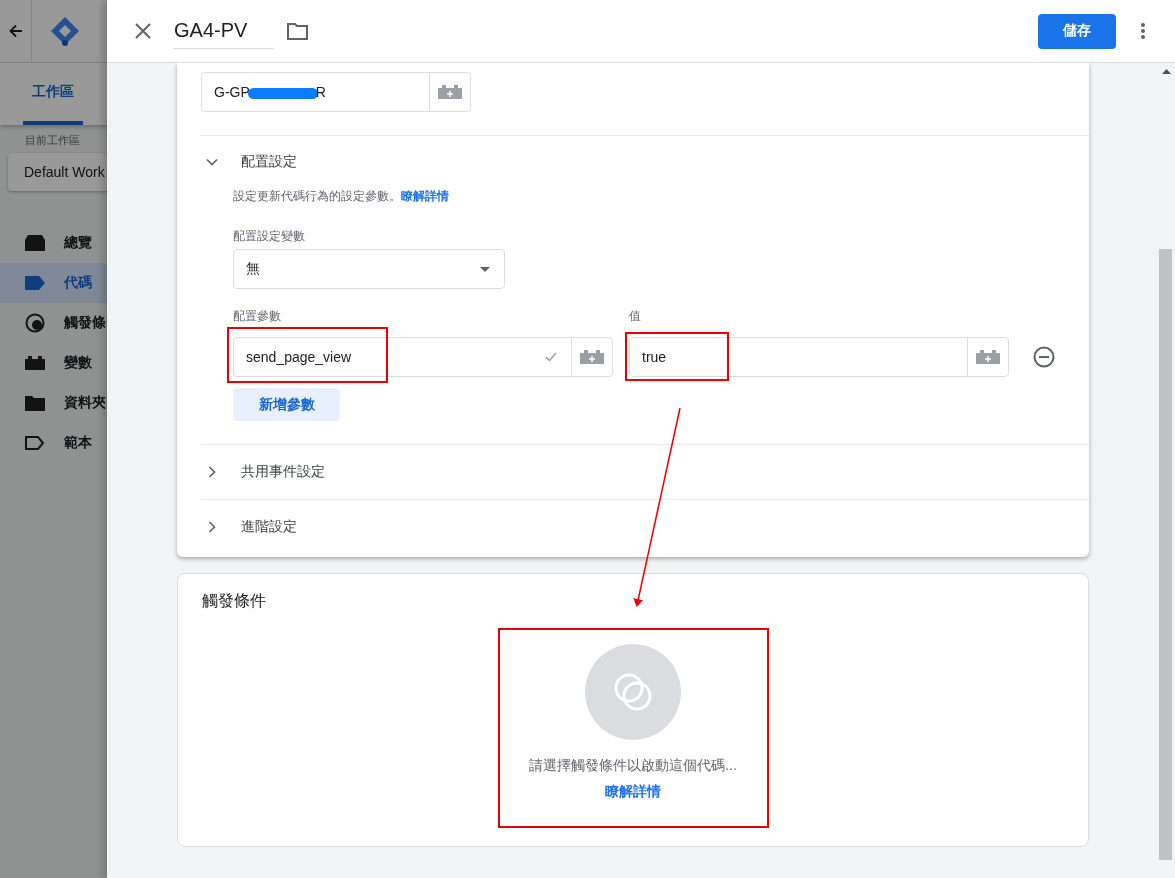 The height and width of the screenshot is (878, 1175). I want to click on nav-item: 資料夾, so click(53, 403).